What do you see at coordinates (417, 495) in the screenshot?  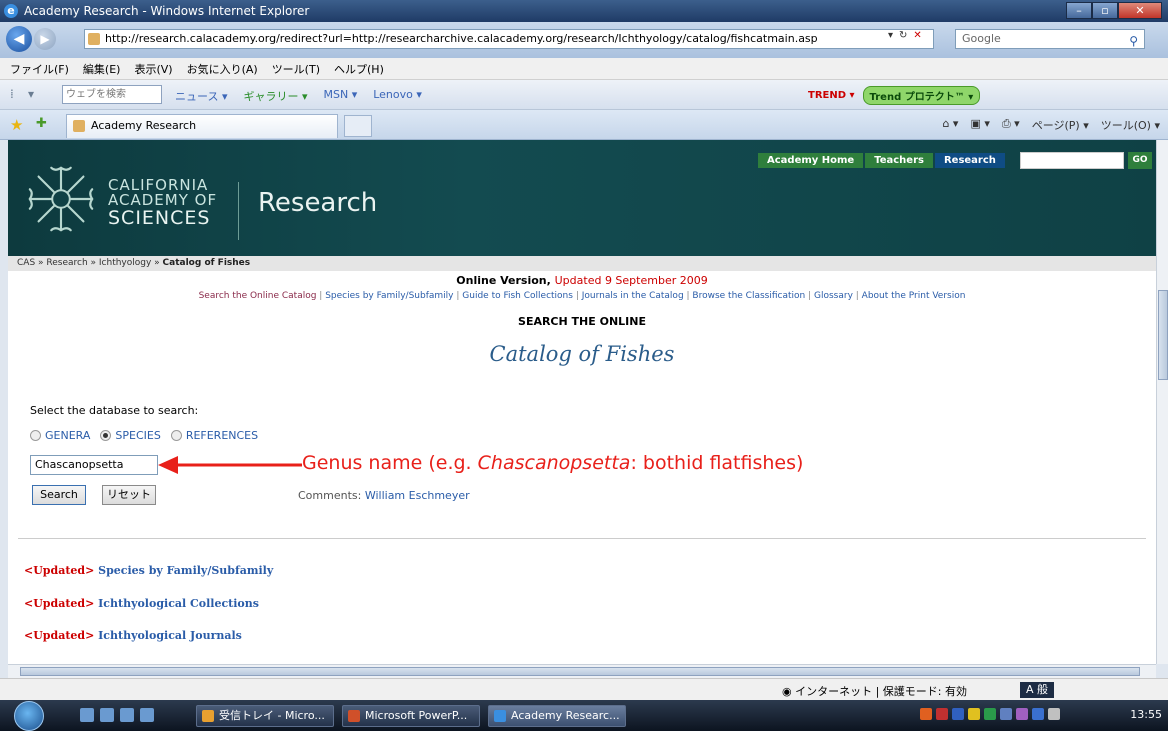 I see `comments-author-link: William Eschmeyer` at bounding box center [417, 495].